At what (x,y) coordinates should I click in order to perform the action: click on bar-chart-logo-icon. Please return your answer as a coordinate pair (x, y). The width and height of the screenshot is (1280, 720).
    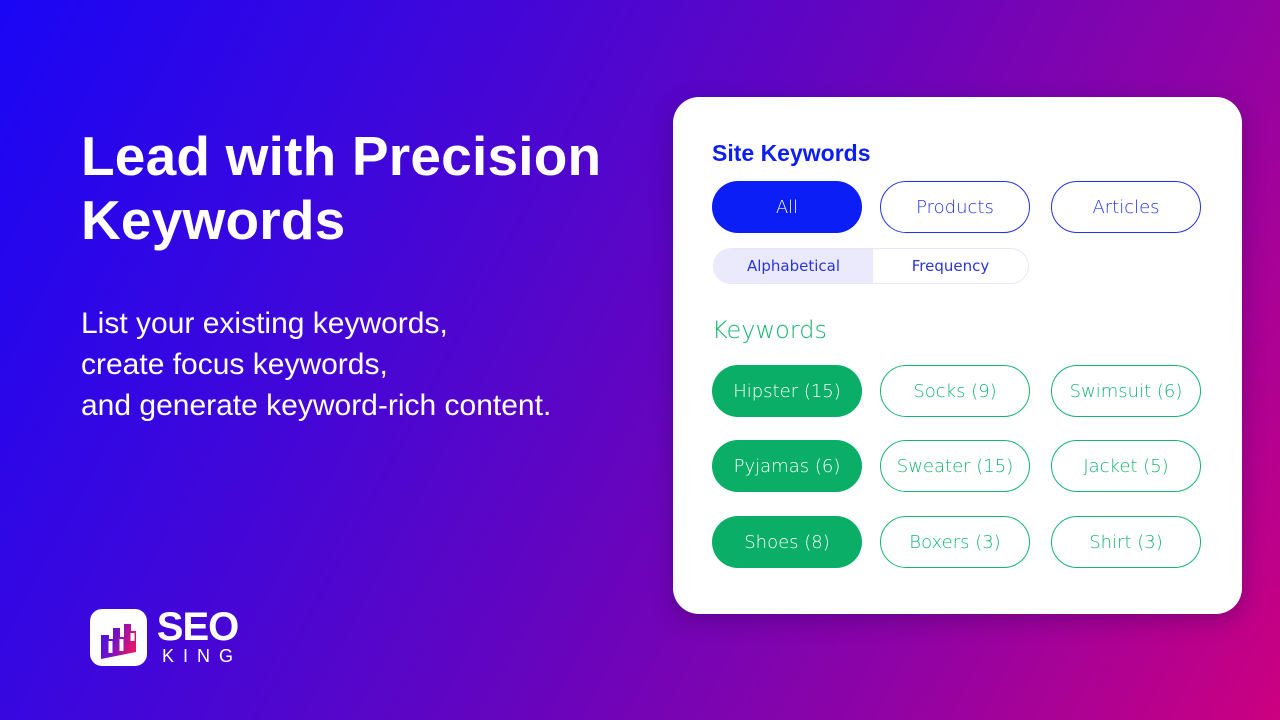
    Looking at the image, I should click on (118, 637).